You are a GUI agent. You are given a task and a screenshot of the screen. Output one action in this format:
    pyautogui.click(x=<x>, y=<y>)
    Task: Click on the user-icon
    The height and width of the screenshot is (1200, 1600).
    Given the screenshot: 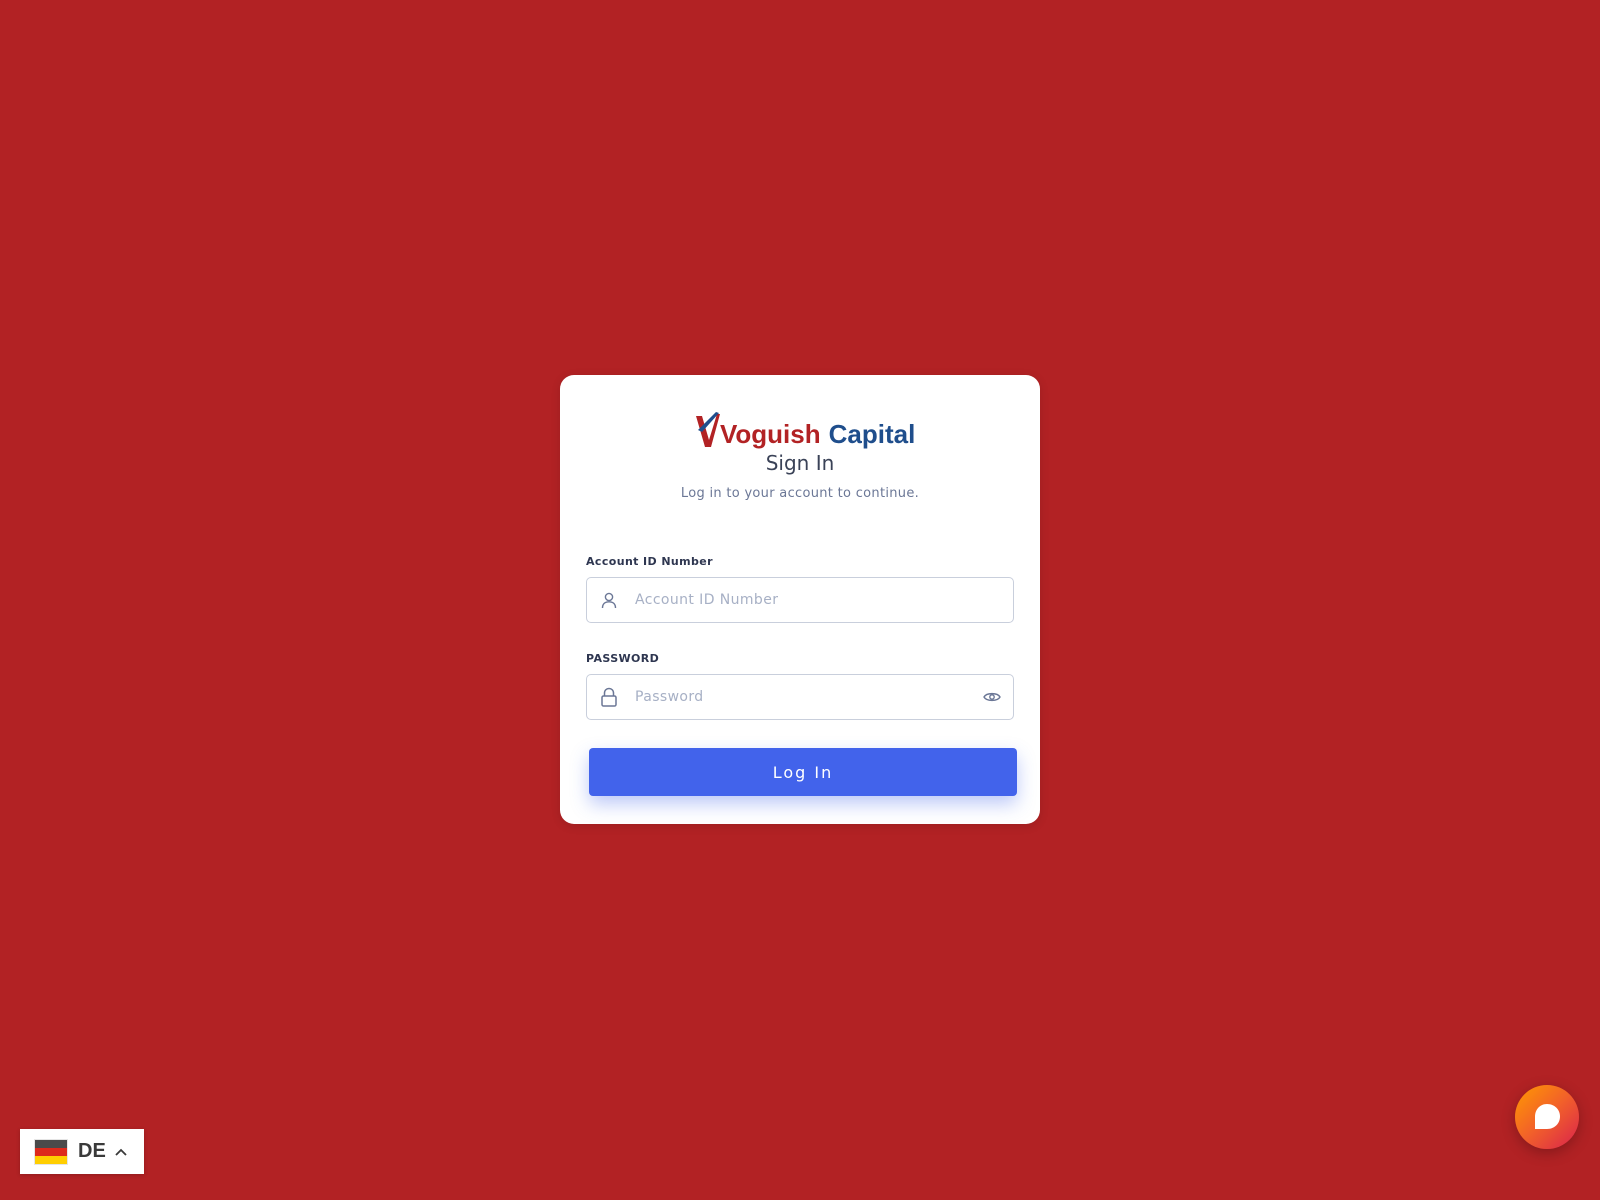 What is the action you would take?
    pyautogui.click(x=609, y=600)
    